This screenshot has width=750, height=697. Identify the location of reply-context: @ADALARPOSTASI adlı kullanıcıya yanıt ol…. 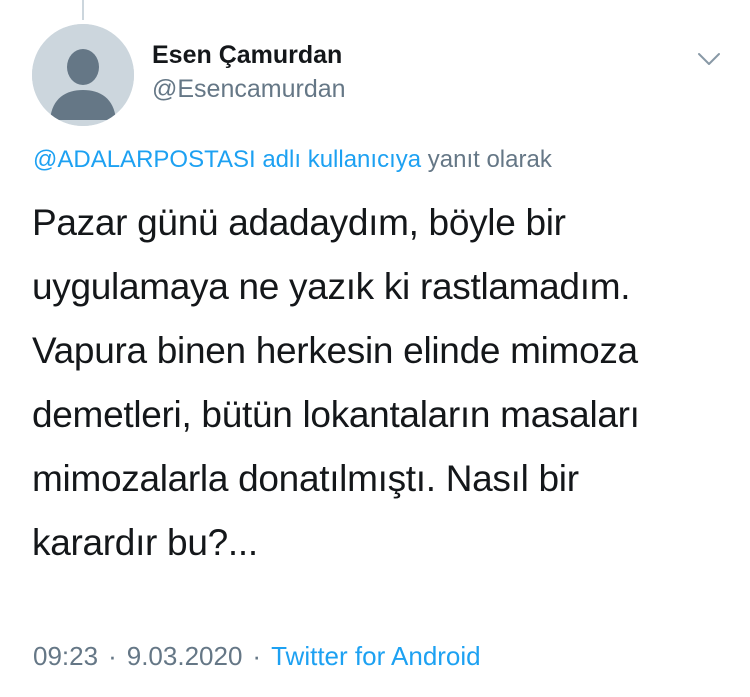
(292, 160).